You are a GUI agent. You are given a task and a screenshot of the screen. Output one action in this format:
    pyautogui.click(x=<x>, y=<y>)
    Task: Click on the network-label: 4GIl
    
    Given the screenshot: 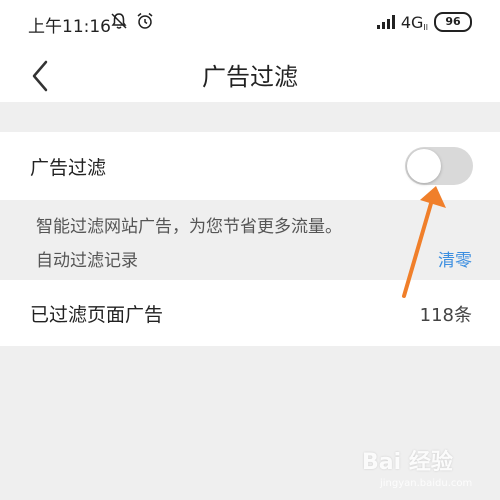 What is the action you would take?
    pyautogui.click(x=414, y=22)
    